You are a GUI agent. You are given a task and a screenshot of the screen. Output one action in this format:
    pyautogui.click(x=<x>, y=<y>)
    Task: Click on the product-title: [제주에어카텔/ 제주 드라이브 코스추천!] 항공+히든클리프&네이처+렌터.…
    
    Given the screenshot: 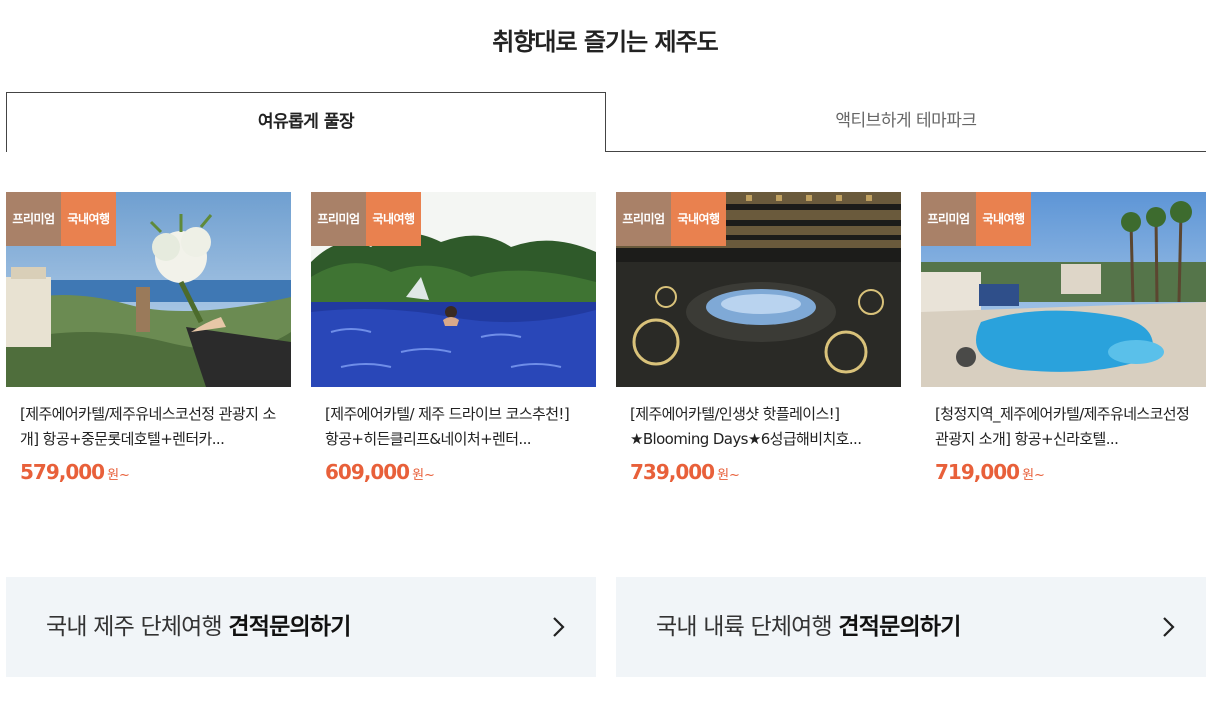 What is the action you would take?
    pyautogui.click(x=455, y=427)
    